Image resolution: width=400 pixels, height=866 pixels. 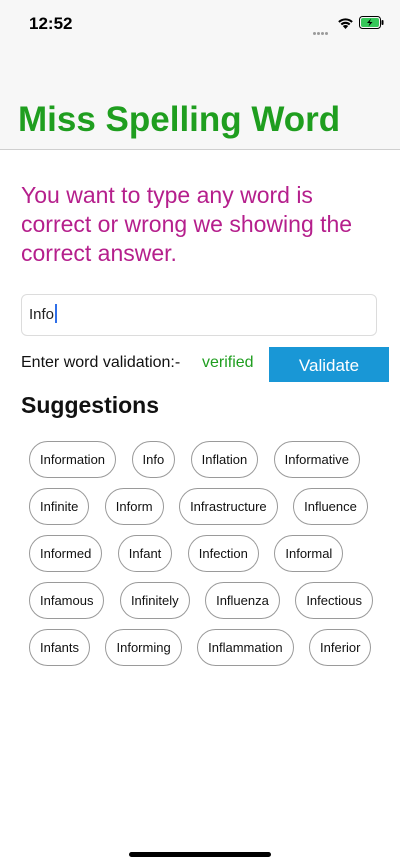 I want to click on wifi-icon, so click(x=345, y=25).